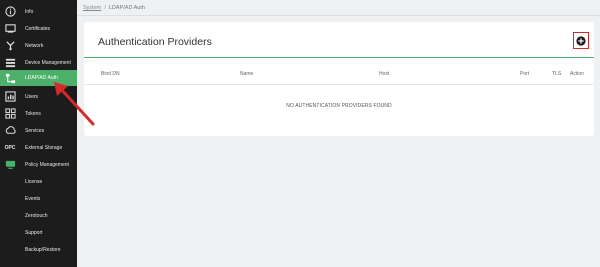  What do you see at coordinates (556, 74) in the screenshot?
I see `column-header-tls: TLS` at bounding box center [556, 74].